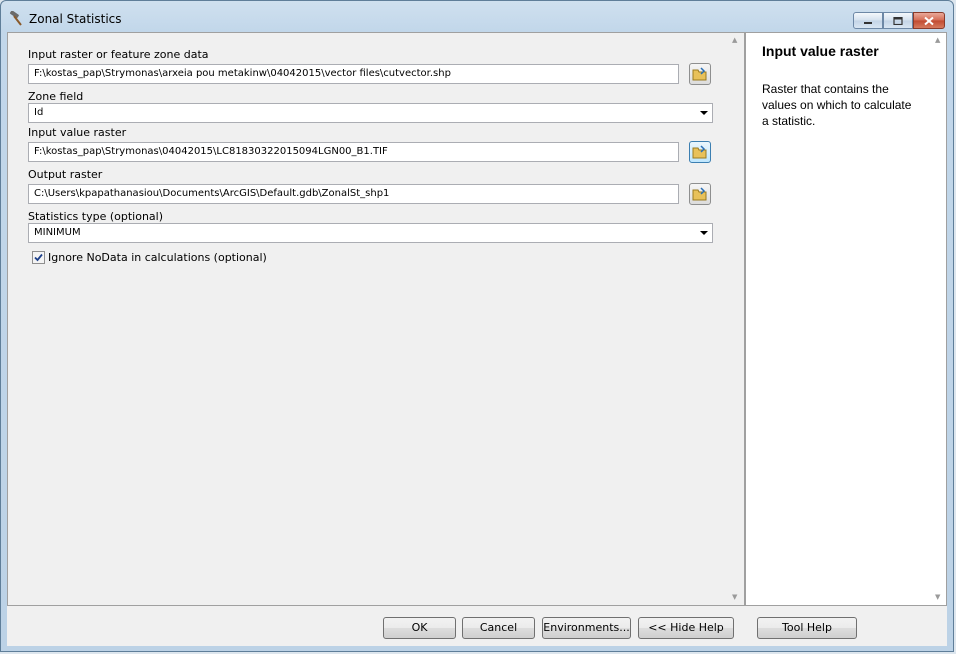 The height and width of the screenshot is (654, 956). I want to click on checkmark-icon, so click(38, 257).